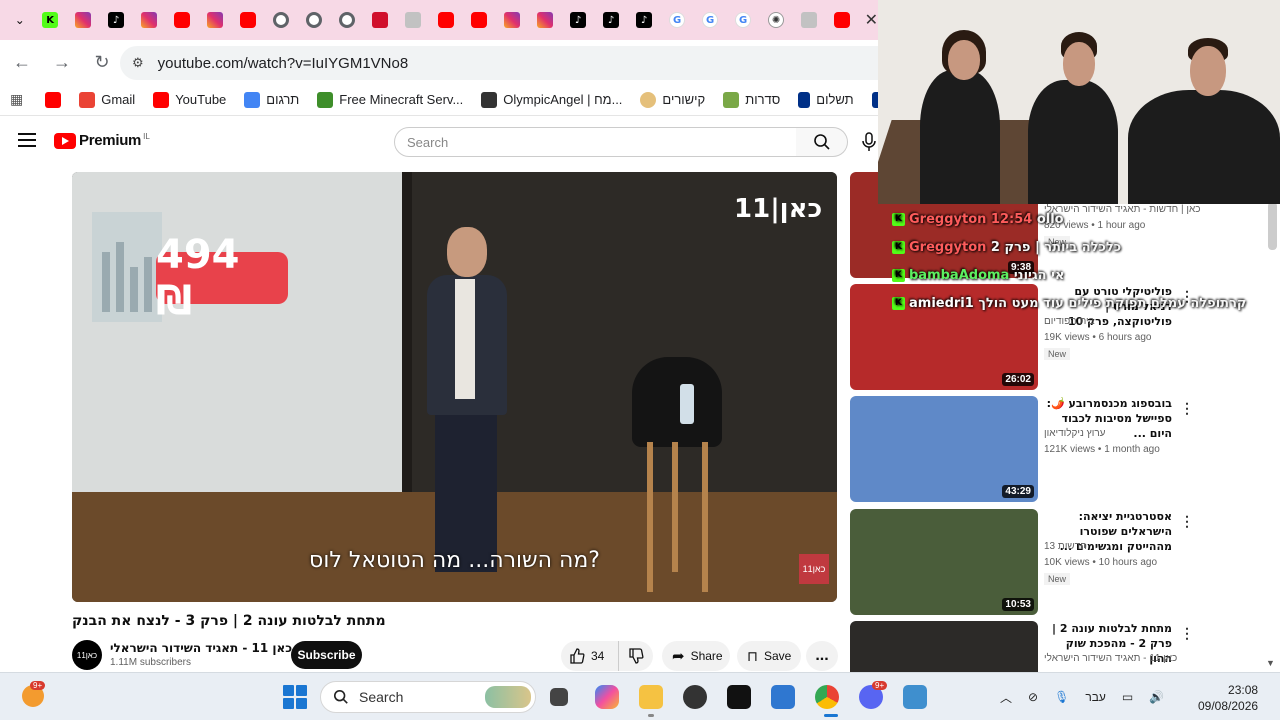 This screenshot has height=721, width=1280. I want to click on site-settings-icon: ⚙, so click(138, 63).